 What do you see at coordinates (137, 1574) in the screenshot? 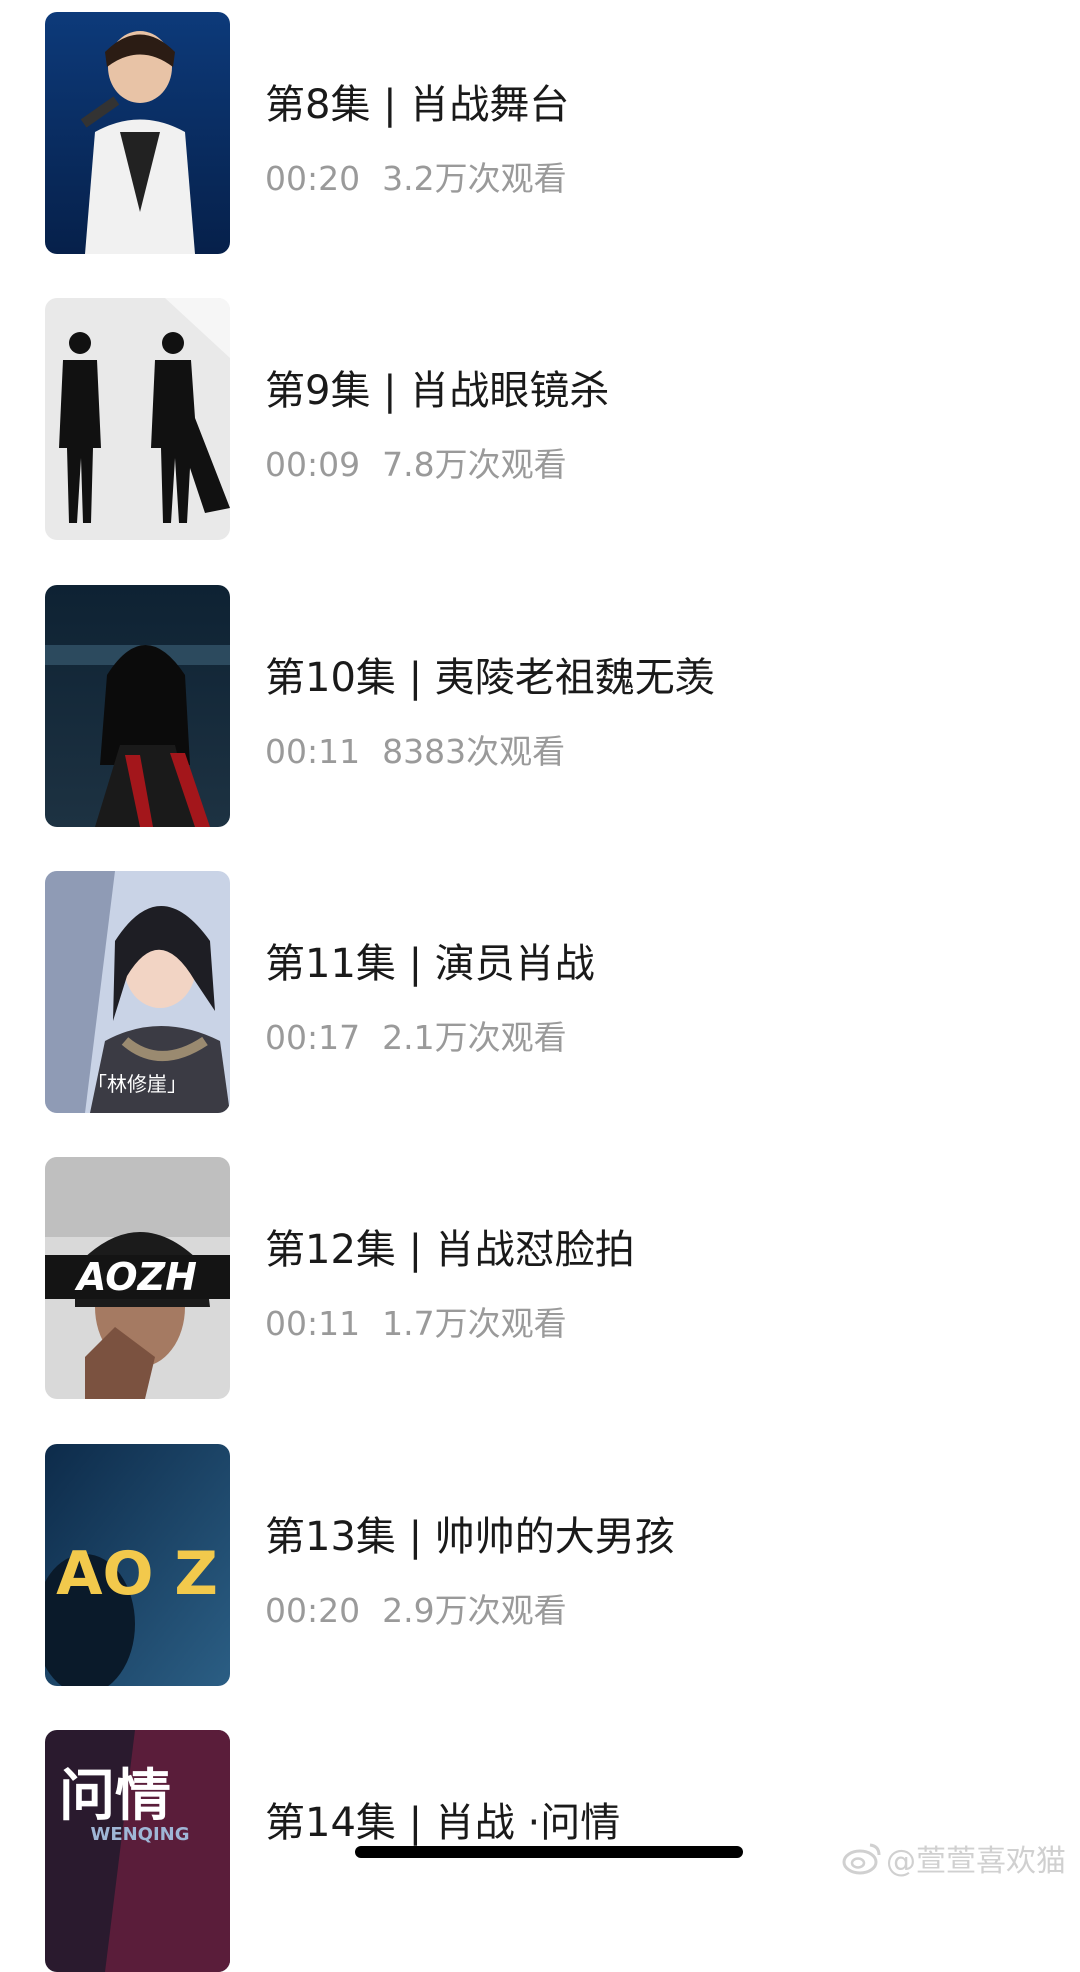
I see `thumbnail-overlay-text: AO Z` at bounding box center [137, 1574].